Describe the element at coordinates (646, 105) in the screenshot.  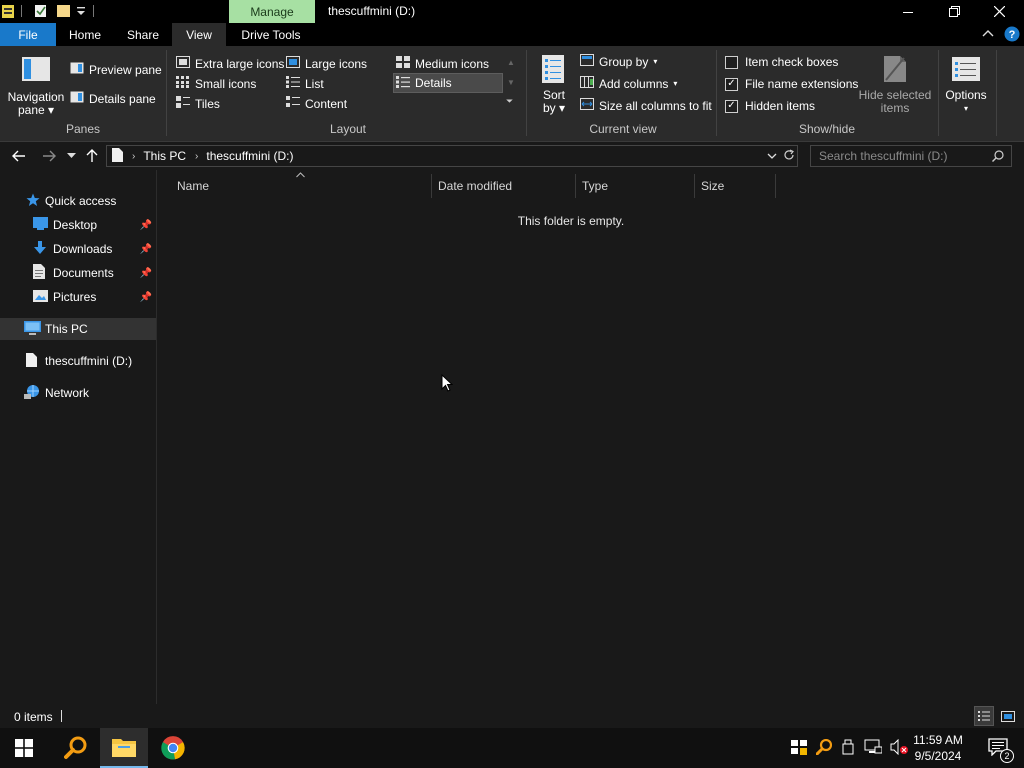
I see `size-all-columns-button: Size all columns to fit` at that location.